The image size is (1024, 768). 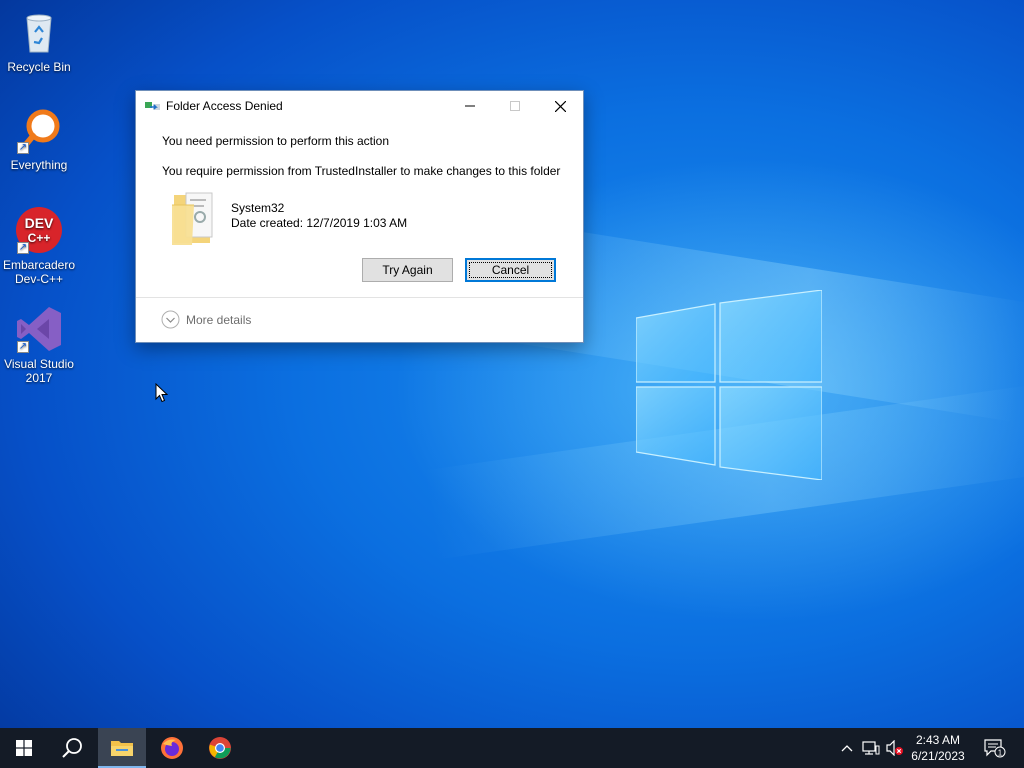 I want to click on devcpp-logo-text: DEV, so click(x=39, y=223).